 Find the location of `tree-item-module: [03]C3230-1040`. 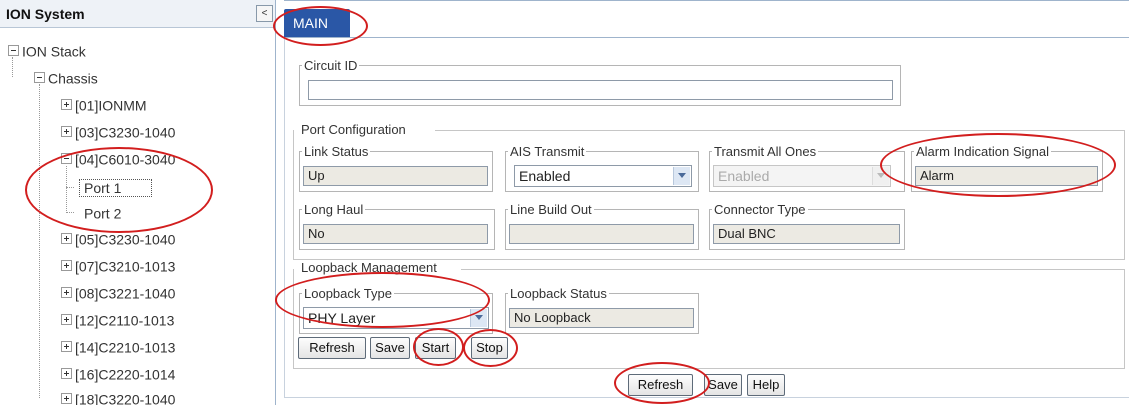

tree-item-module: [03]C3230-1040 is located at coordinates (118, 131).